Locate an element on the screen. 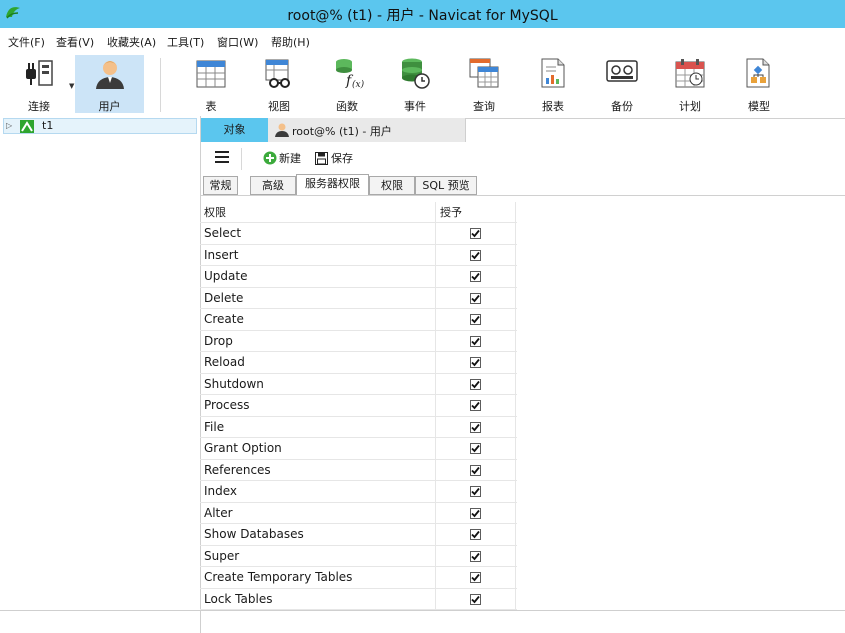 The image size is (845, 633). table-row: Lock Tables is located at coordinates (358, 599).